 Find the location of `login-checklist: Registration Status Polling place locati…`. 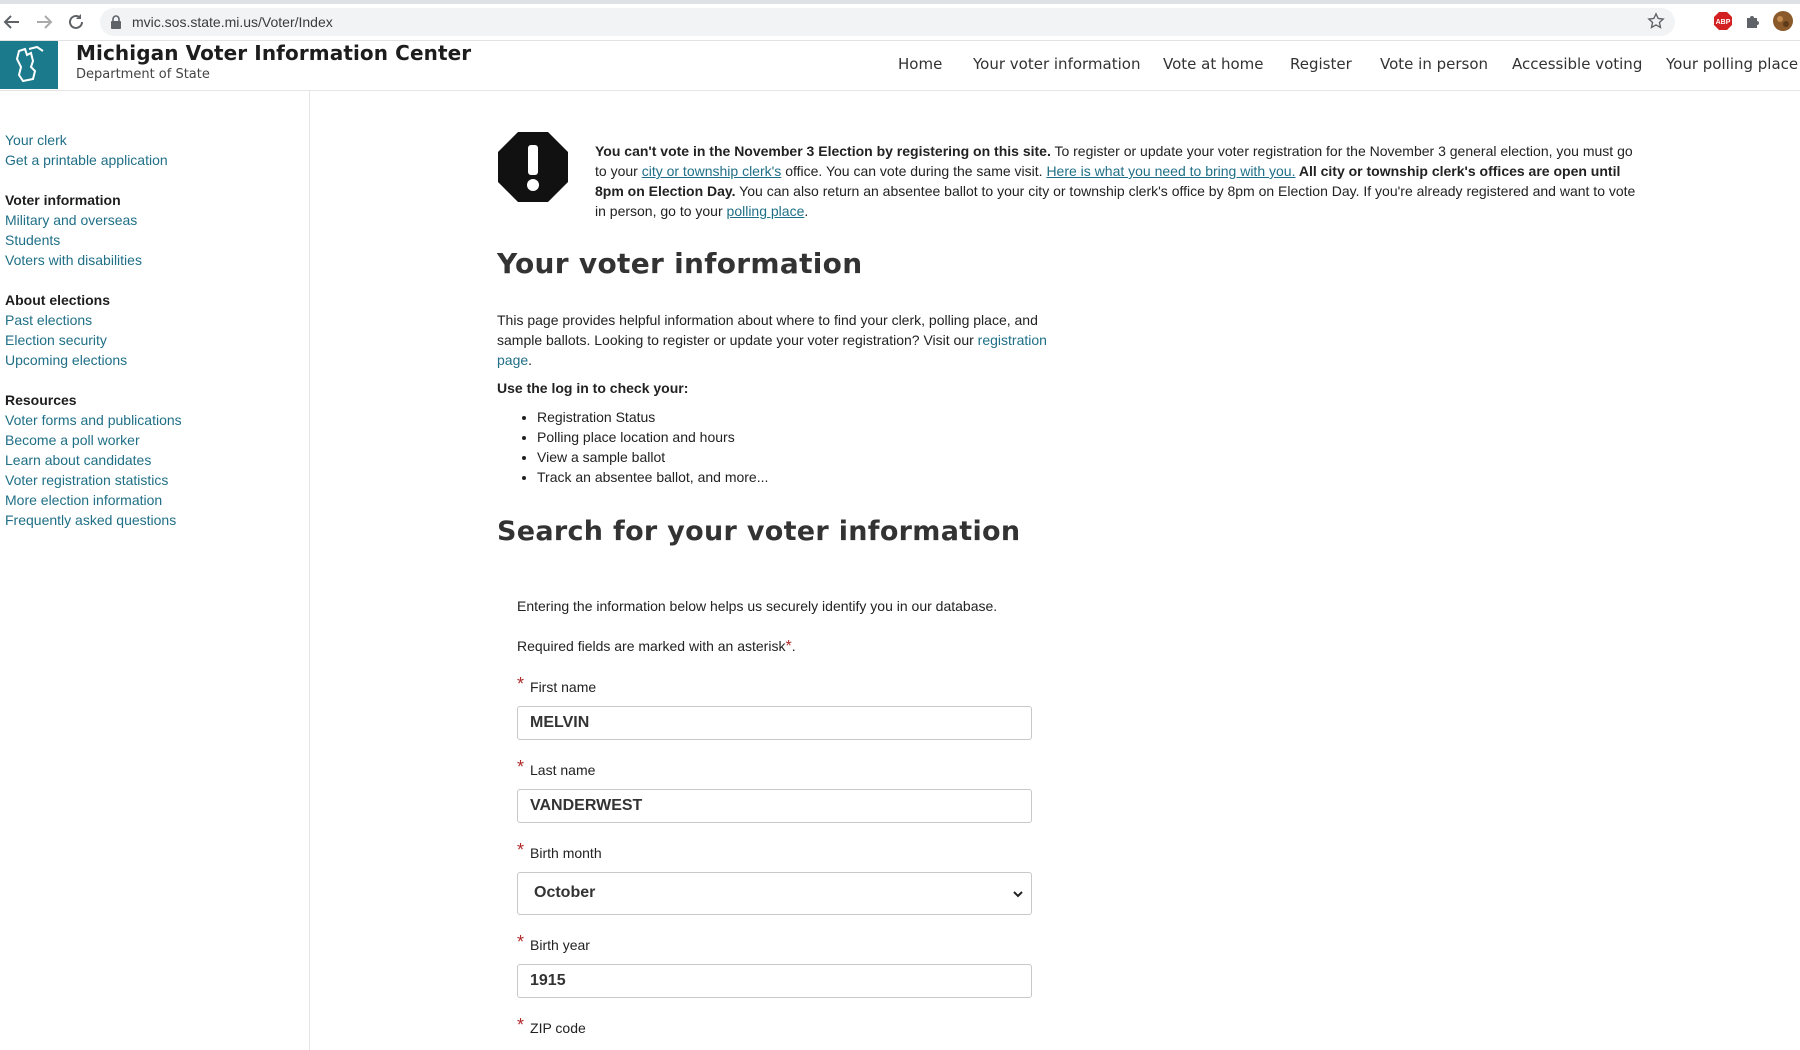

login-checklist: Registration Status Polling place locati… is located at coordinates (642, 447).